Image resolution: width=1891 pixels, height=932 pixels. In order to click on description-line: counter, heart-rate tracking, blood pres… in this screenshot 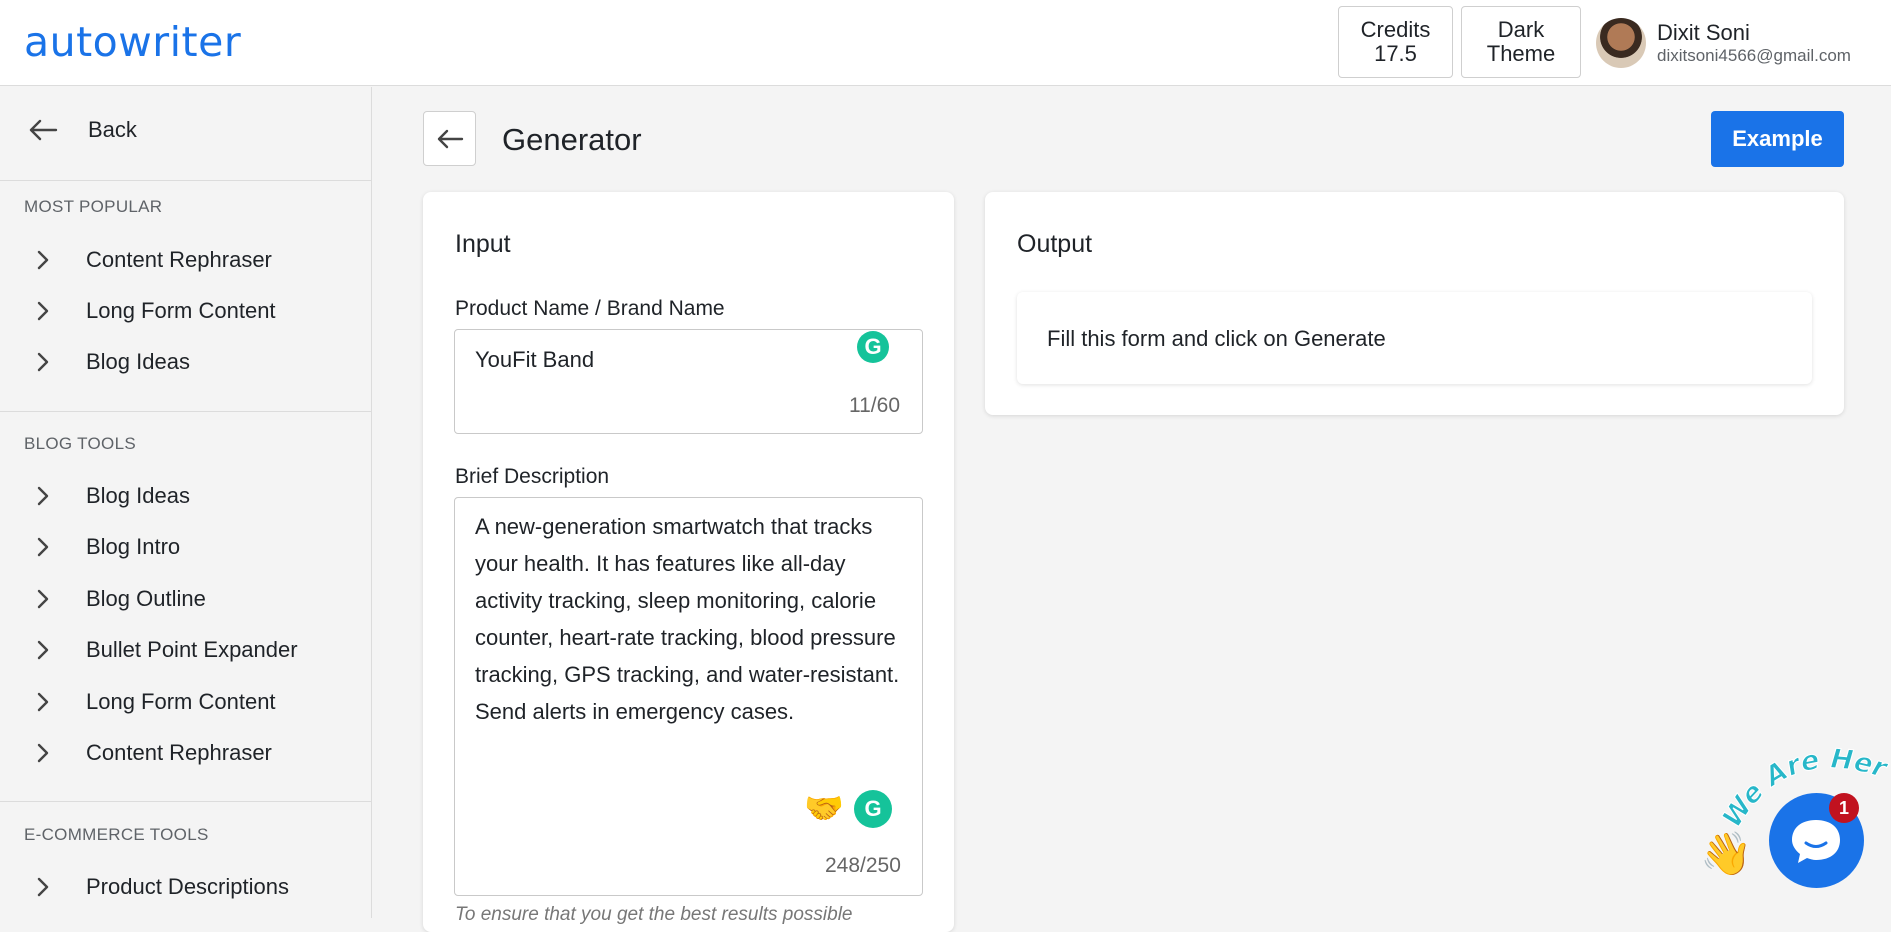, I will do `click(685, 637)`.